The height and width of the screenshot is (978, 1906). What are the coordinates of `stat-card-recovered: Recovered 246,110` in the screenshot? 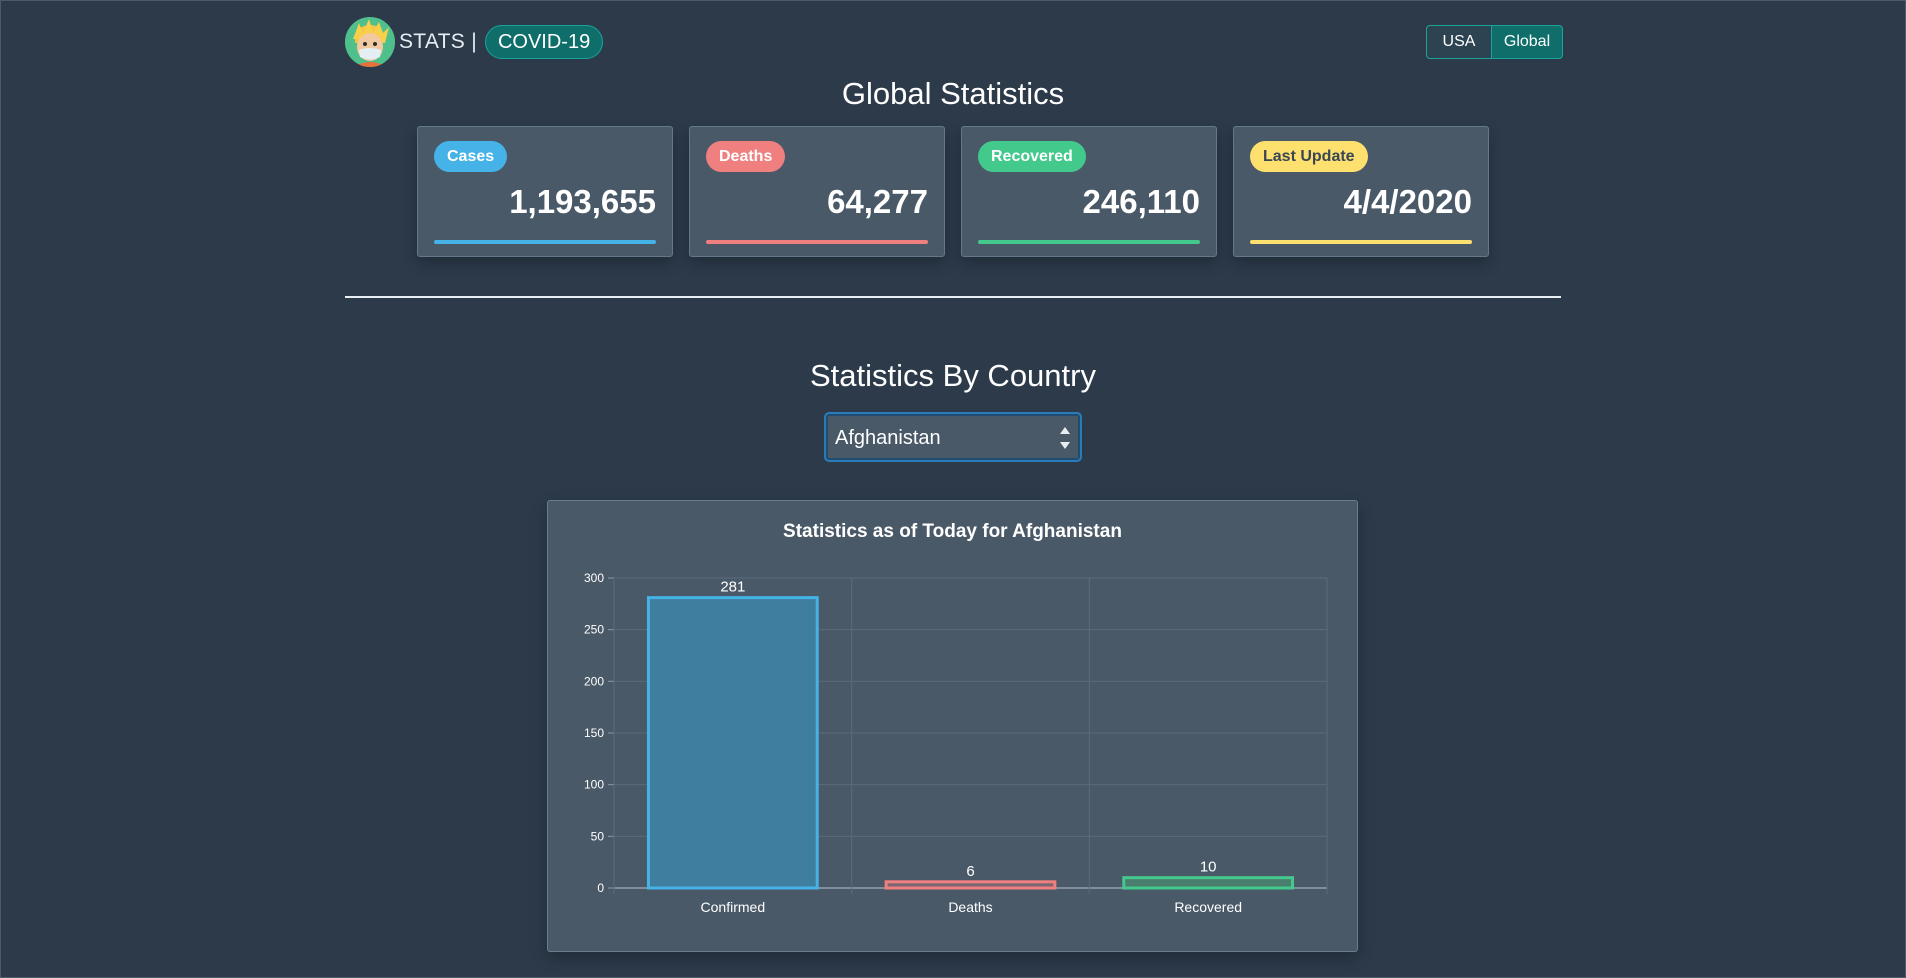 It's located at (1089, 191).